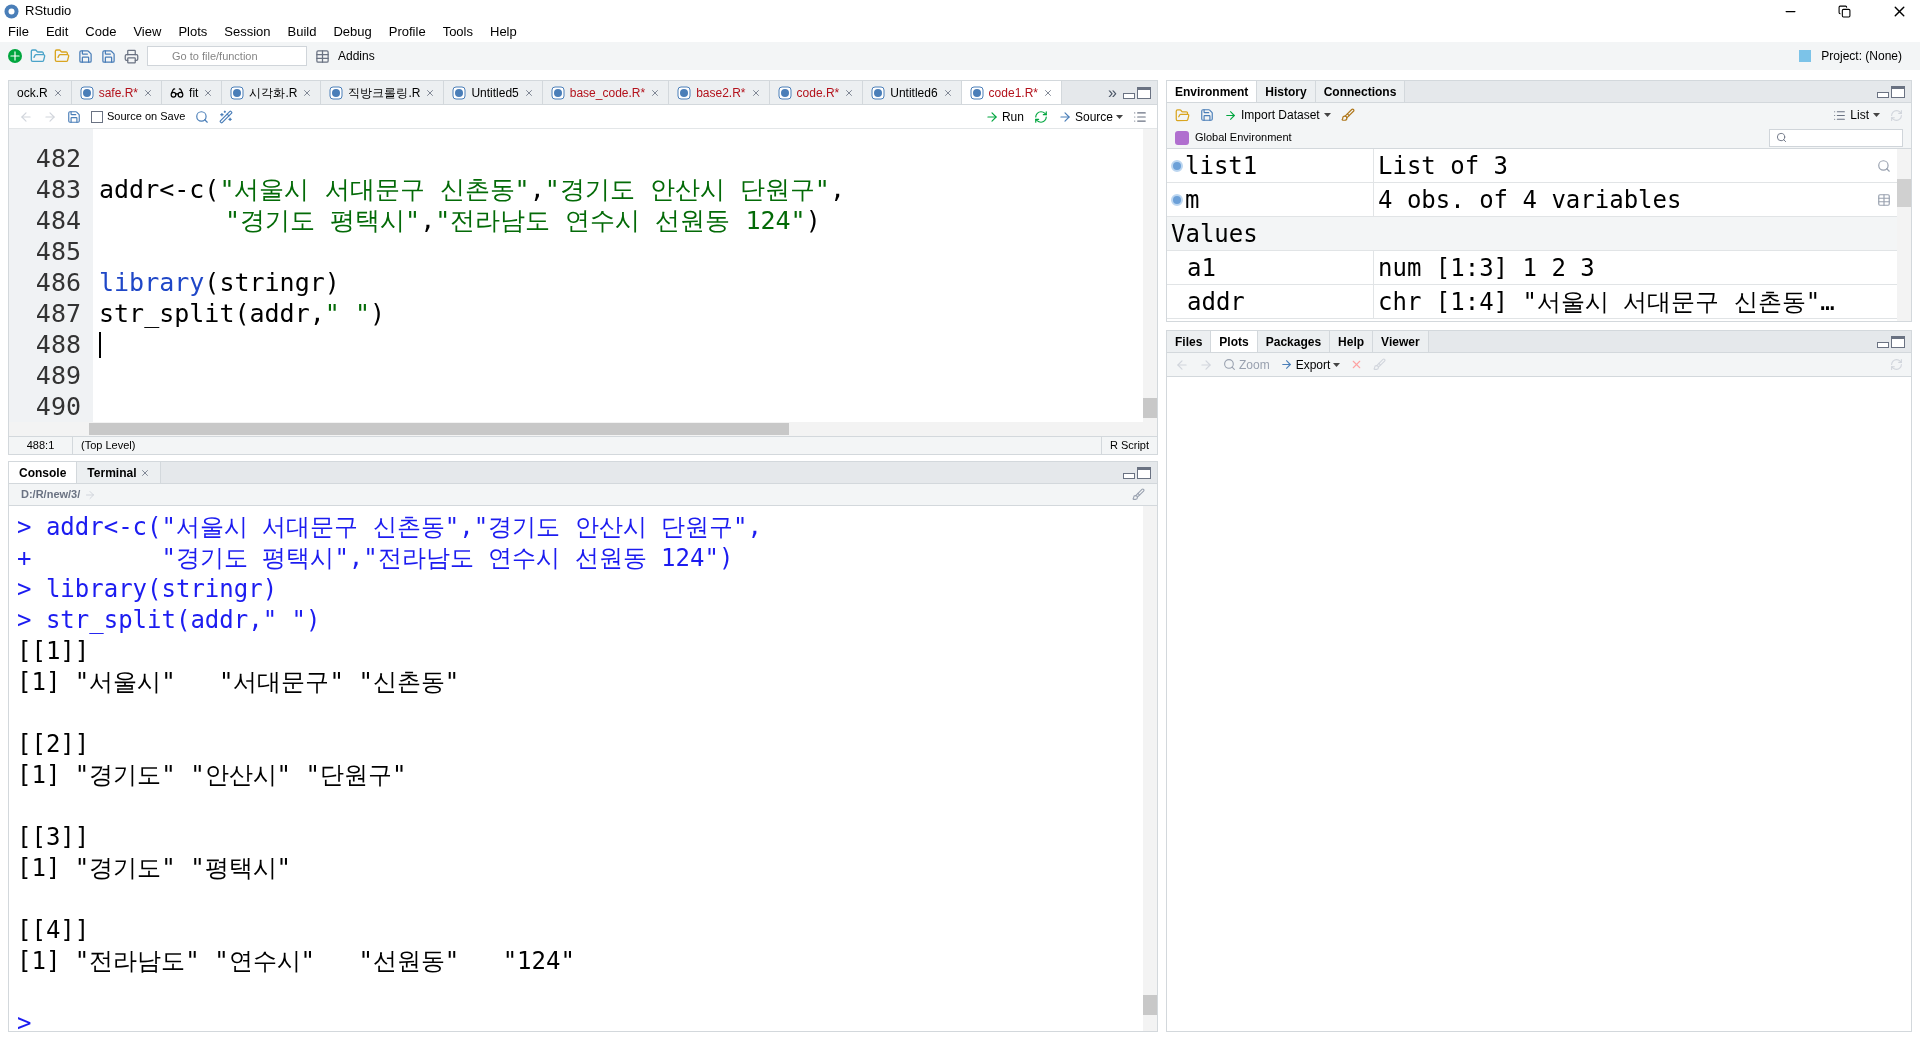 This screenshot has height=1040, width=1920. I want to click on rerun-icon, so click(1040, 116).